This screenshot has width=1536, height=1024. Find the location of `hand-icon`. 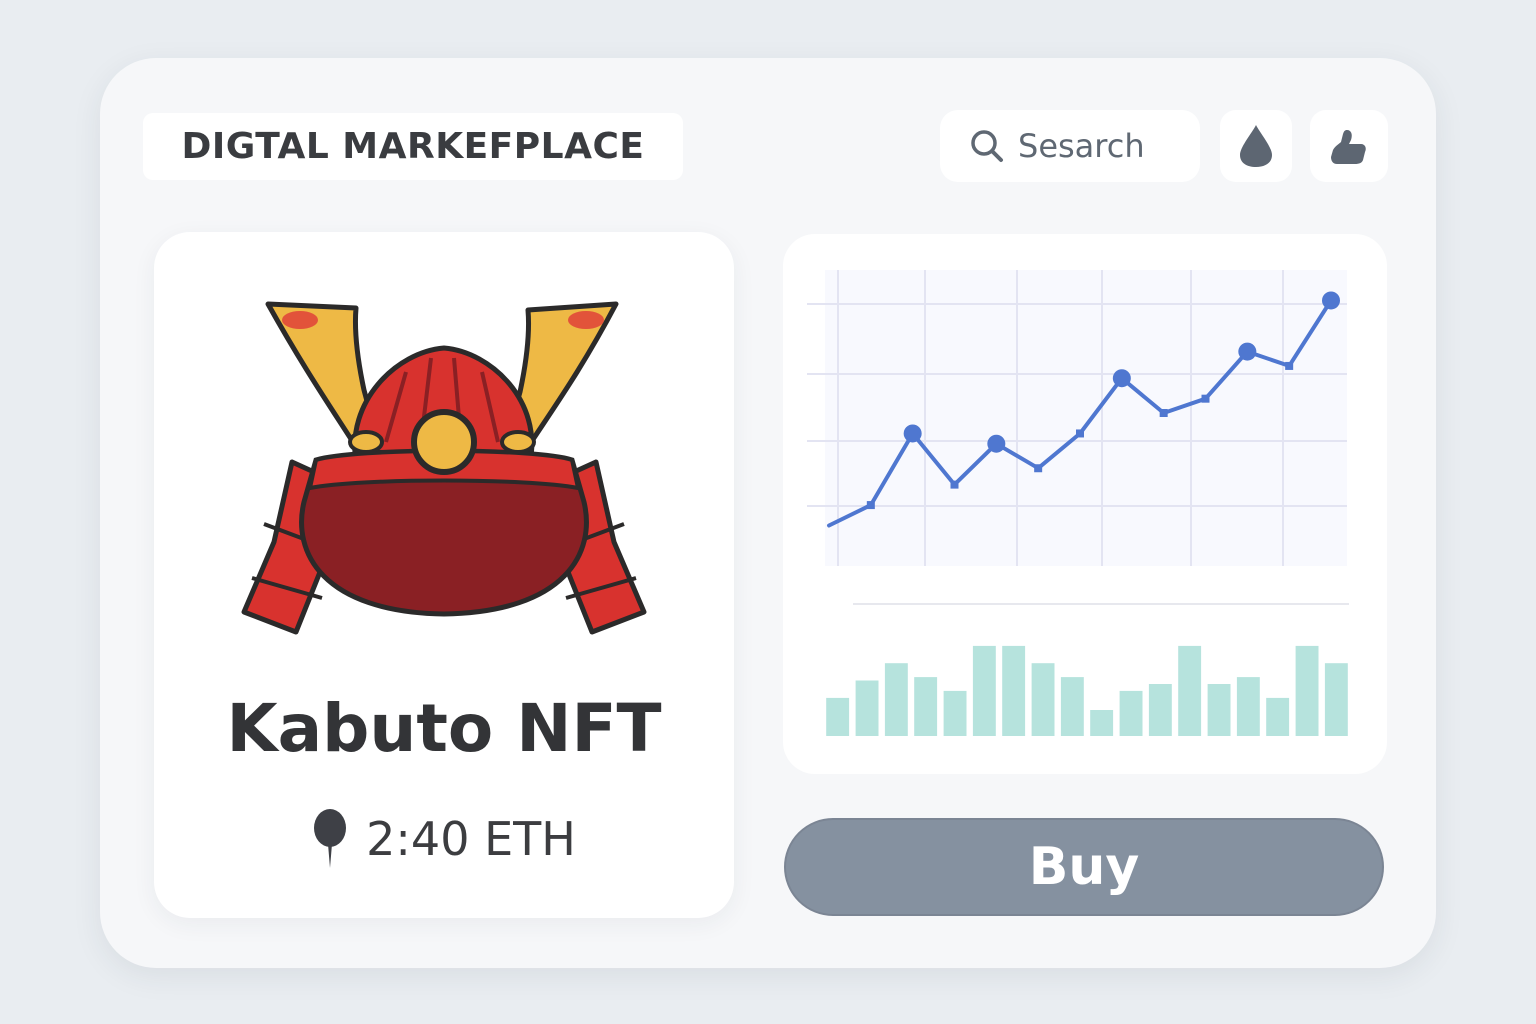

hand-icon is located at coordinates (1348, 147).